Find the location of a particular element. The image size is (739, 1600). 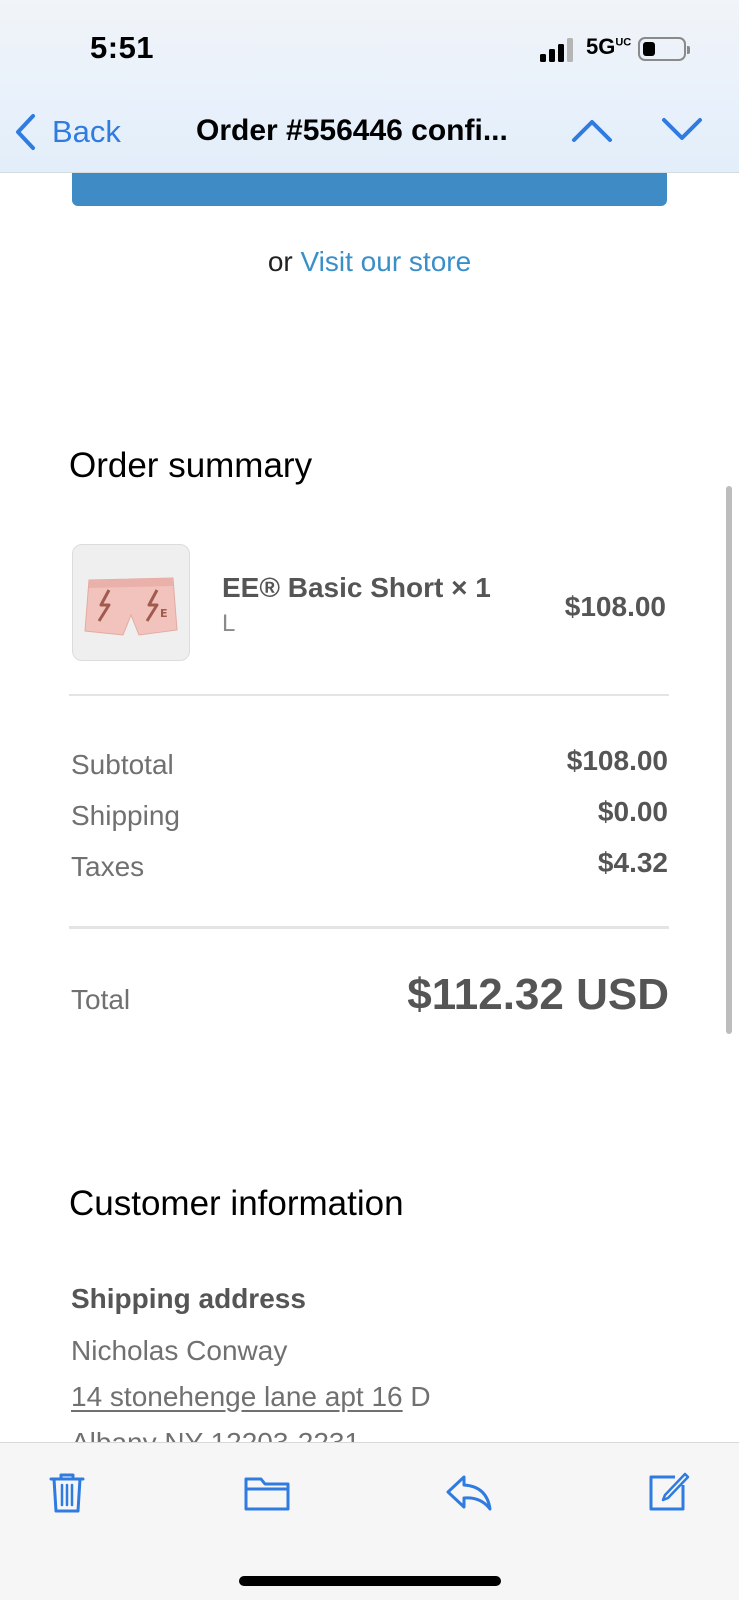

next-message-button is located at coordinates (682, 130).